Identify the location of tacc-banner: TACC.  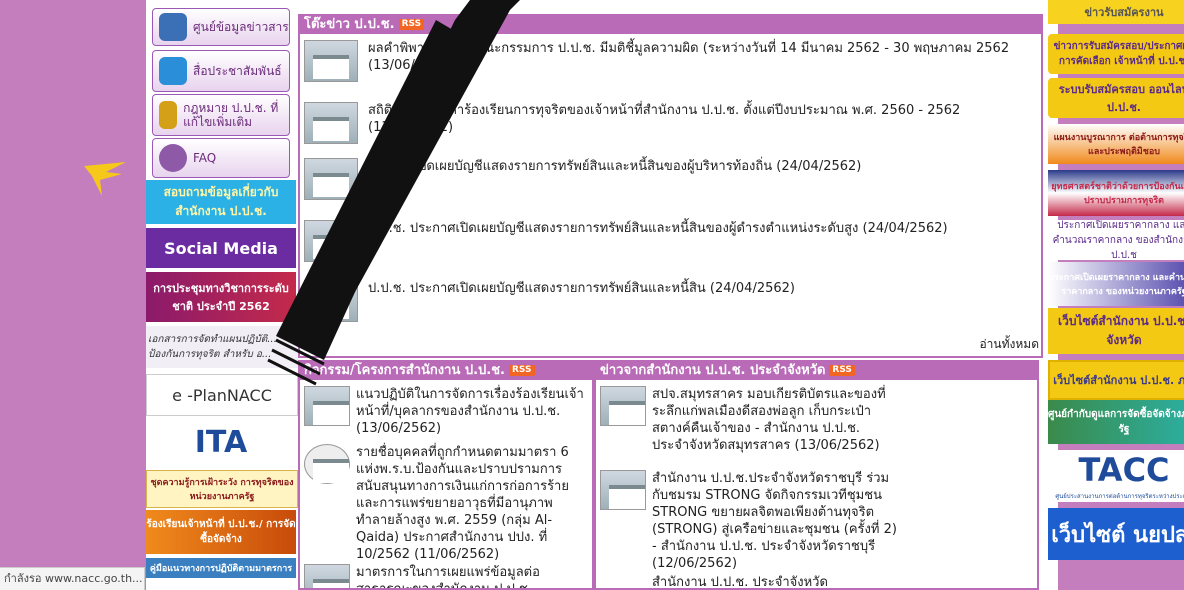
(1116, 470).